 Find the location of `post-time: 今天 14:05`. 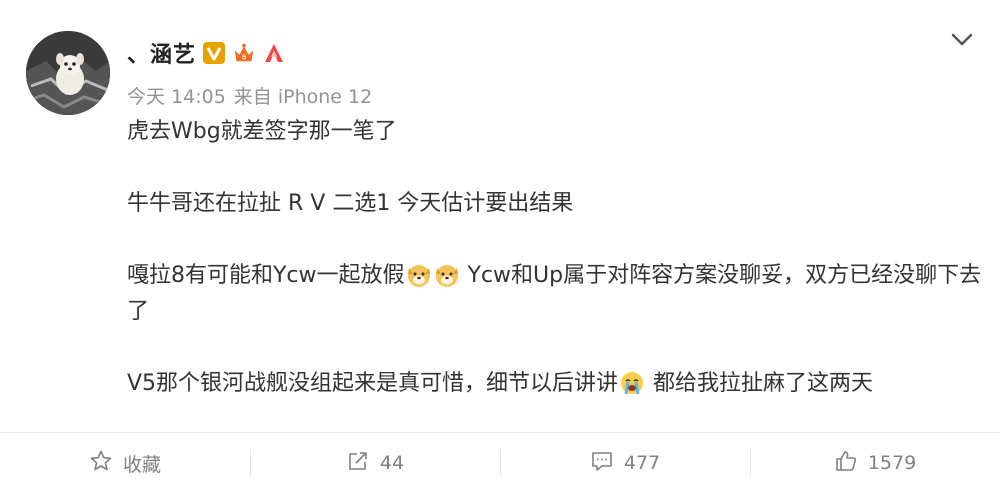

post-time: 今天 14:05 is located at coordinates (176, 95).